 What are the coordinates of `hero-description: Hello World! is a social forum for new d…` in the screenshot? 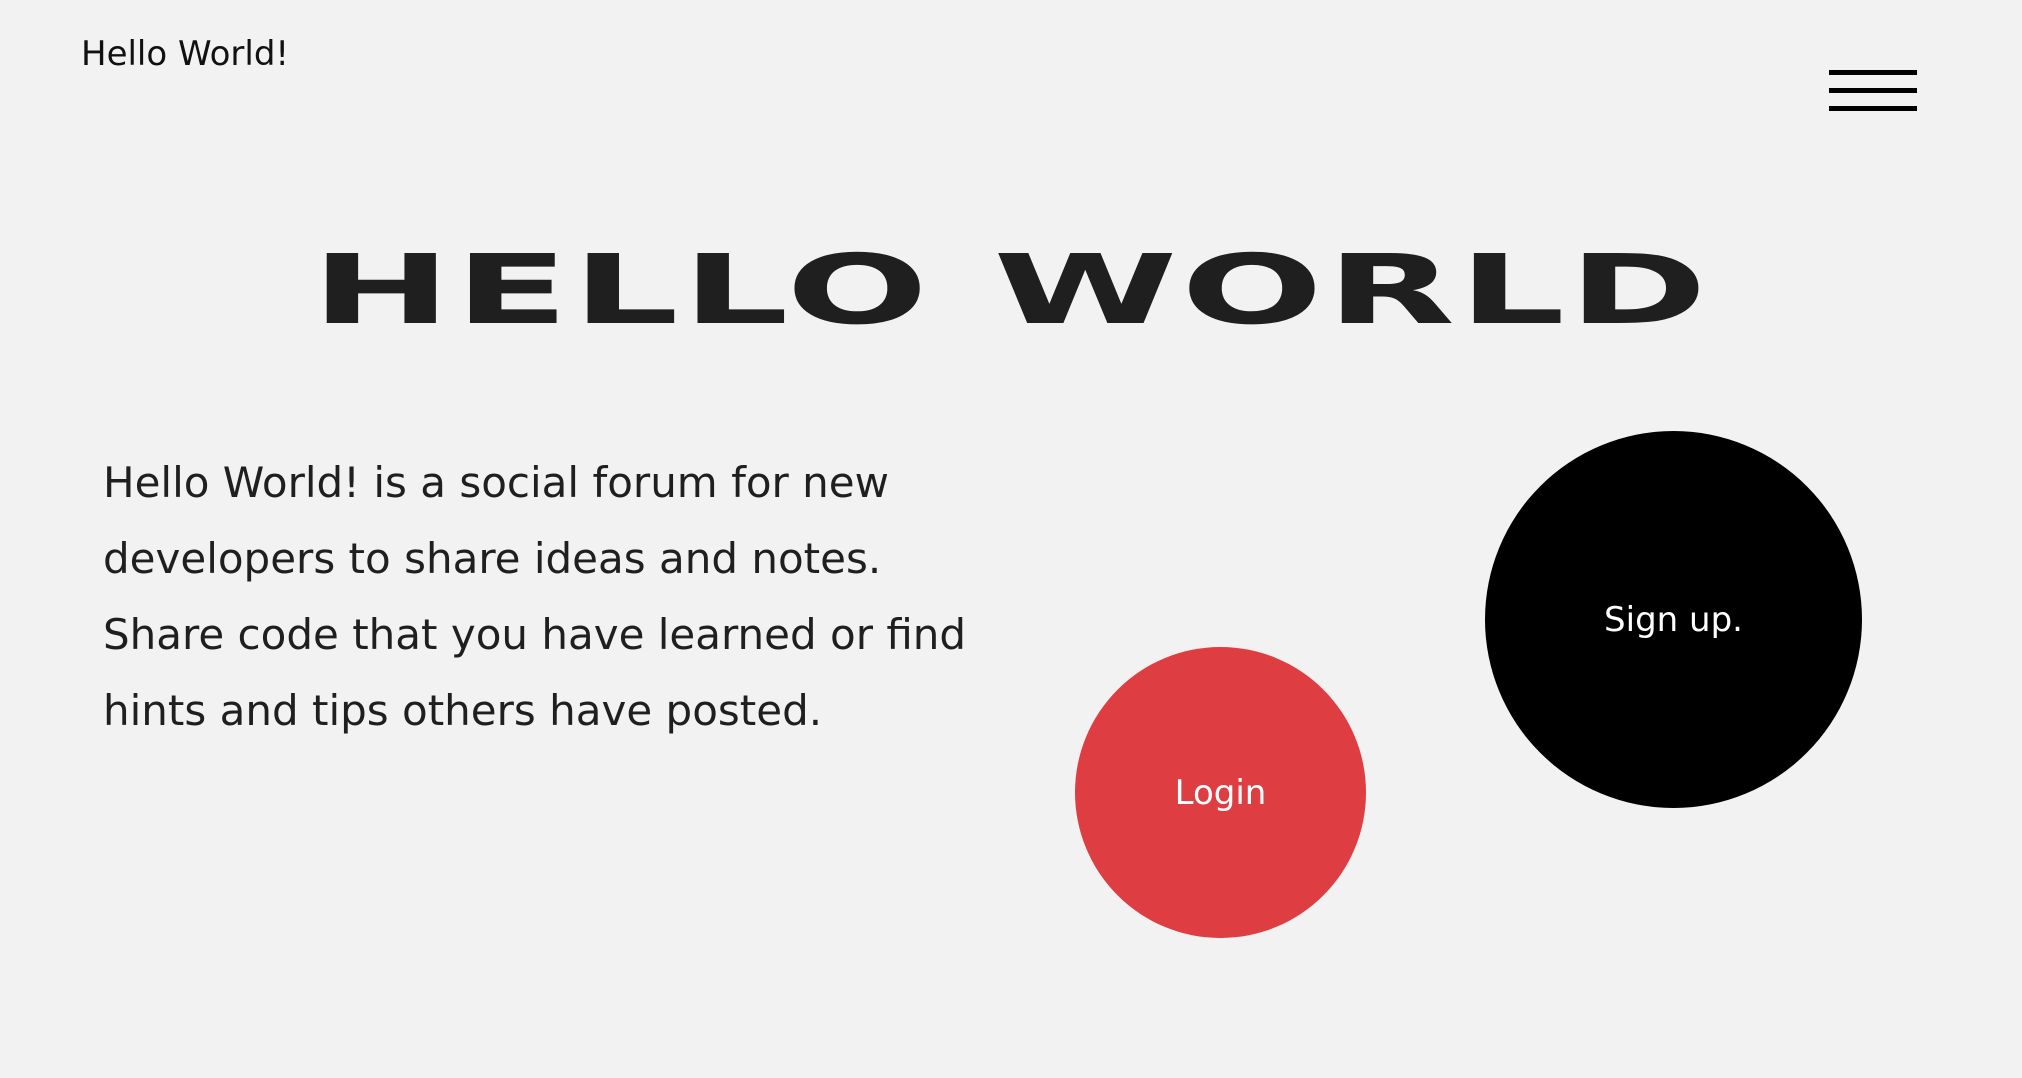 It's located at (535, 596).